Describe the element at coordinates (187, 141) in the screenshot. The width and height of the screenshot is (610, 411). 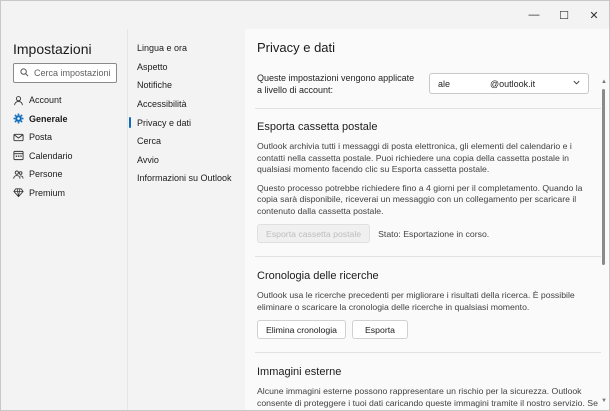
I see `subnav-item-search: Cerca` at that location.